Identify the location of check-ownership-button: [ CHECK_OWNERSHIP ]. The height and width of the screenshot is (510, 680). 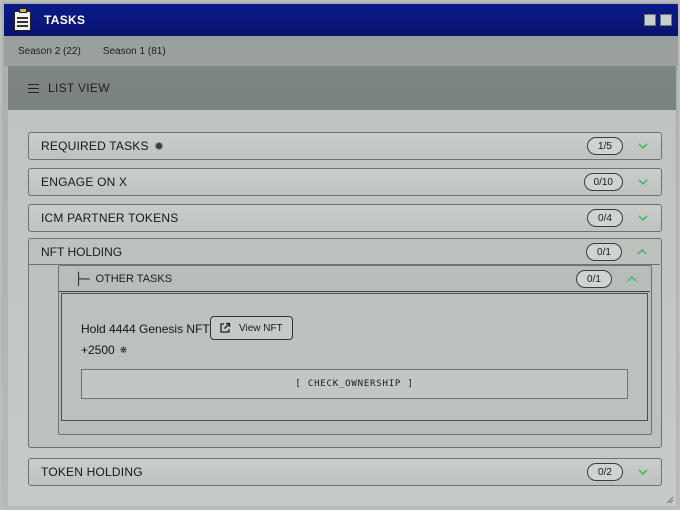
(354, 384).